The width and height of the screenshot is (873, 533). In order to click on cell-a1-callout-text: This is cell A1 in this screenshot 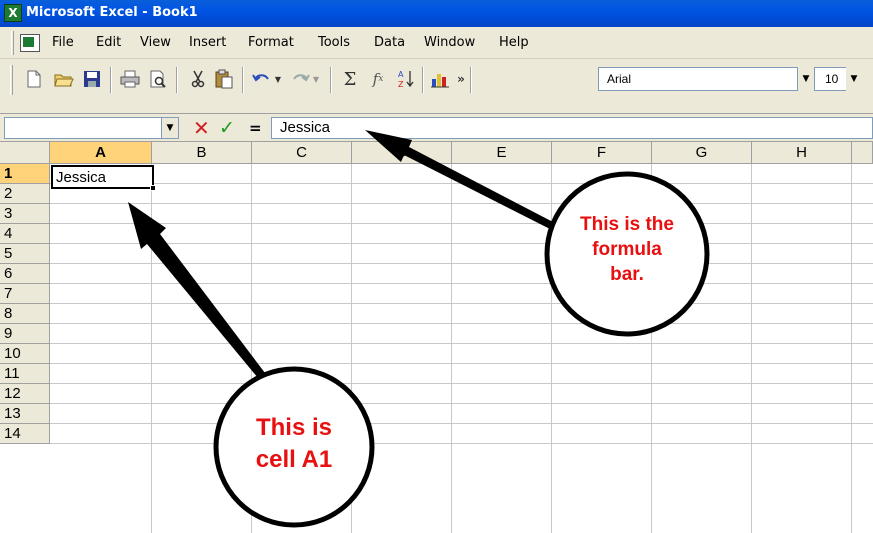, I will do `click(294, 444)`.